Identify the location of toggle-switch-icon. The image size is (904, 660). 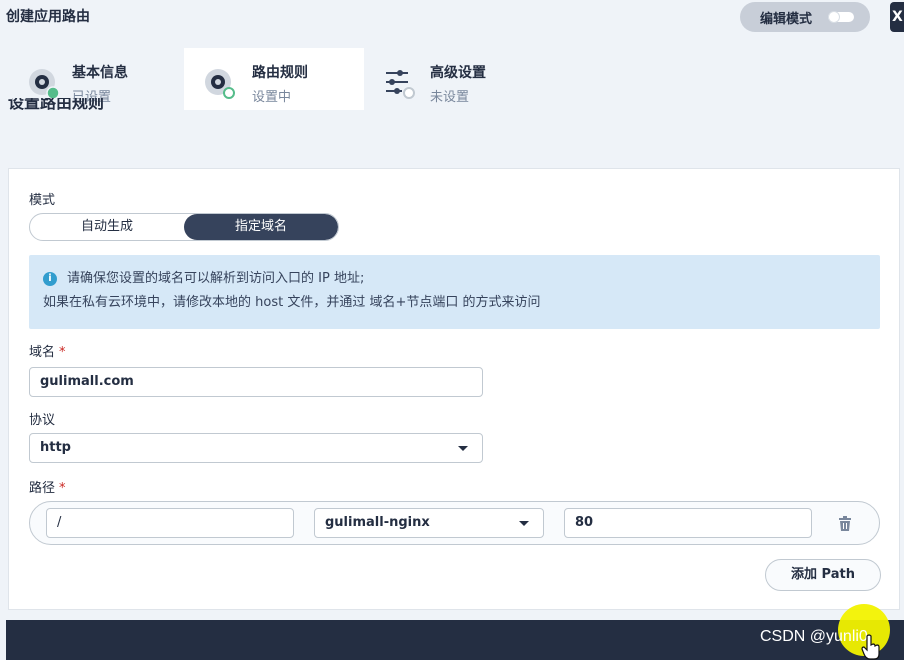
(841, 17).